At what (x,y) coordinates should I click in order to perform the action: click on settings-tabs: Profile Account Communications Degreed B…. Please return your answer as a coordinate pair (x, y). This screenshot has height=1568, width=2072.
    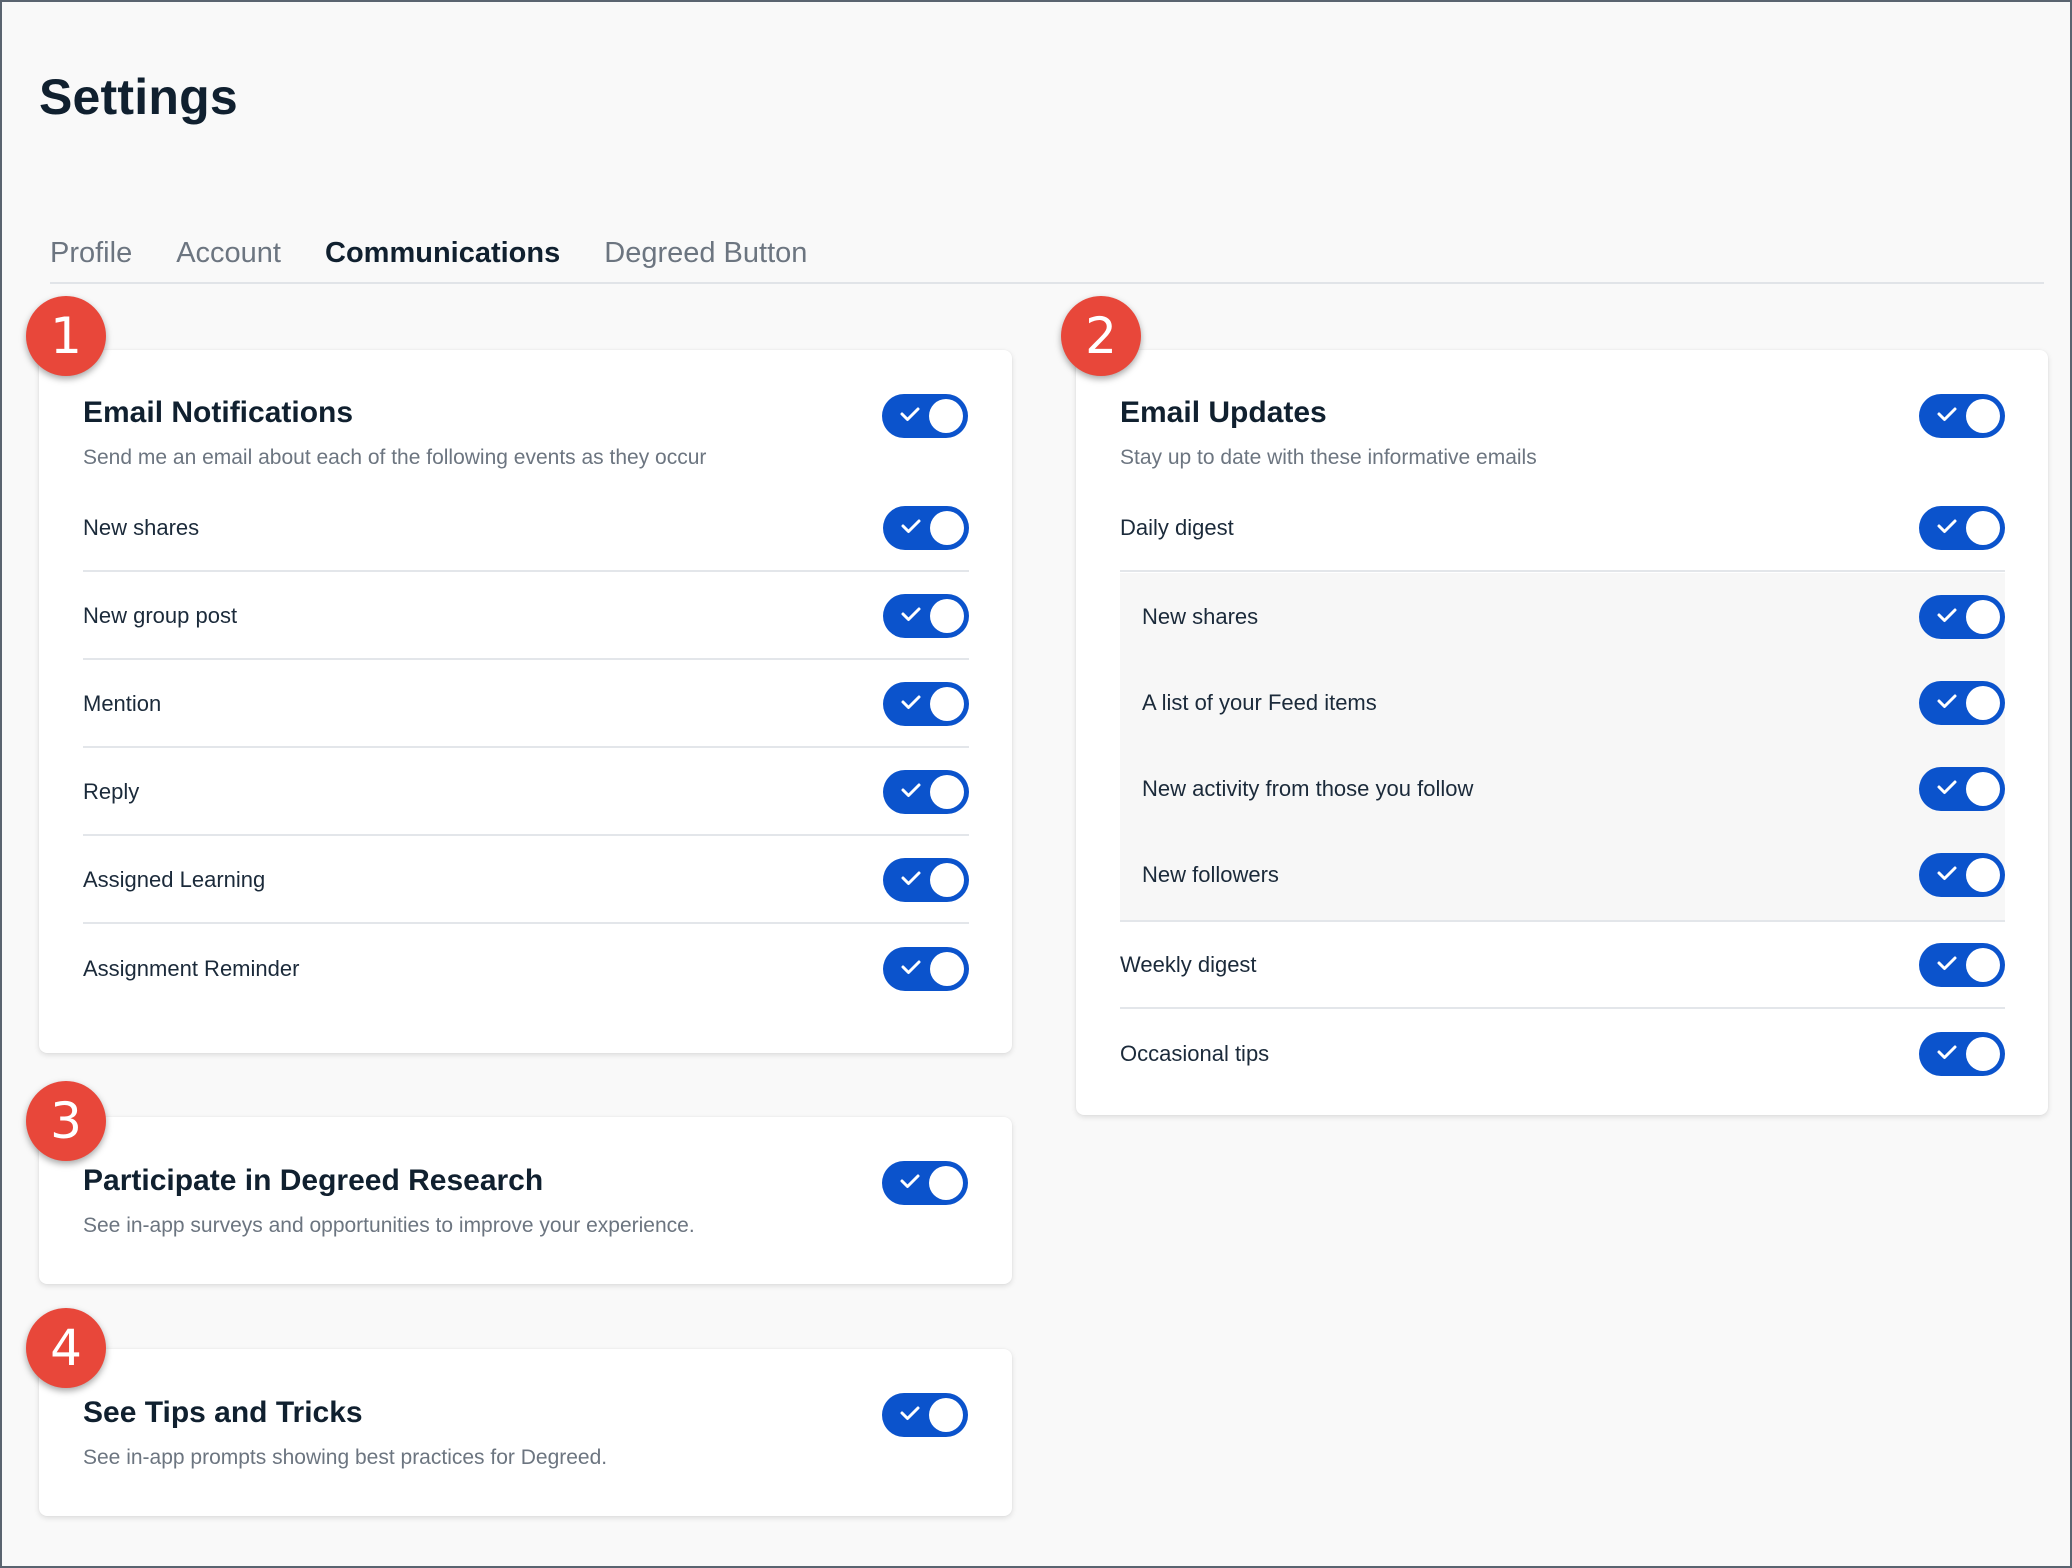
    Looking at the image, I should click on (1047, 257).